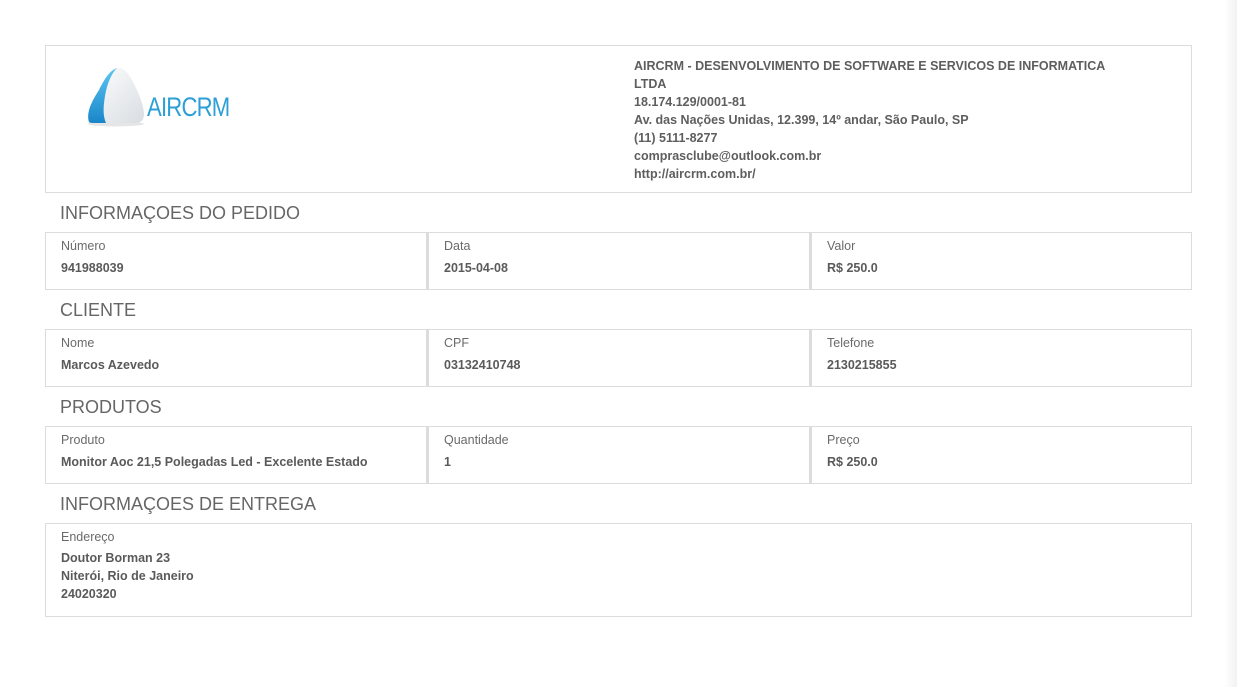 The height and width of the screenshot is (687, 1237). I want to click on product-quantity-cell: Quantidade 1, so click(618, 455).